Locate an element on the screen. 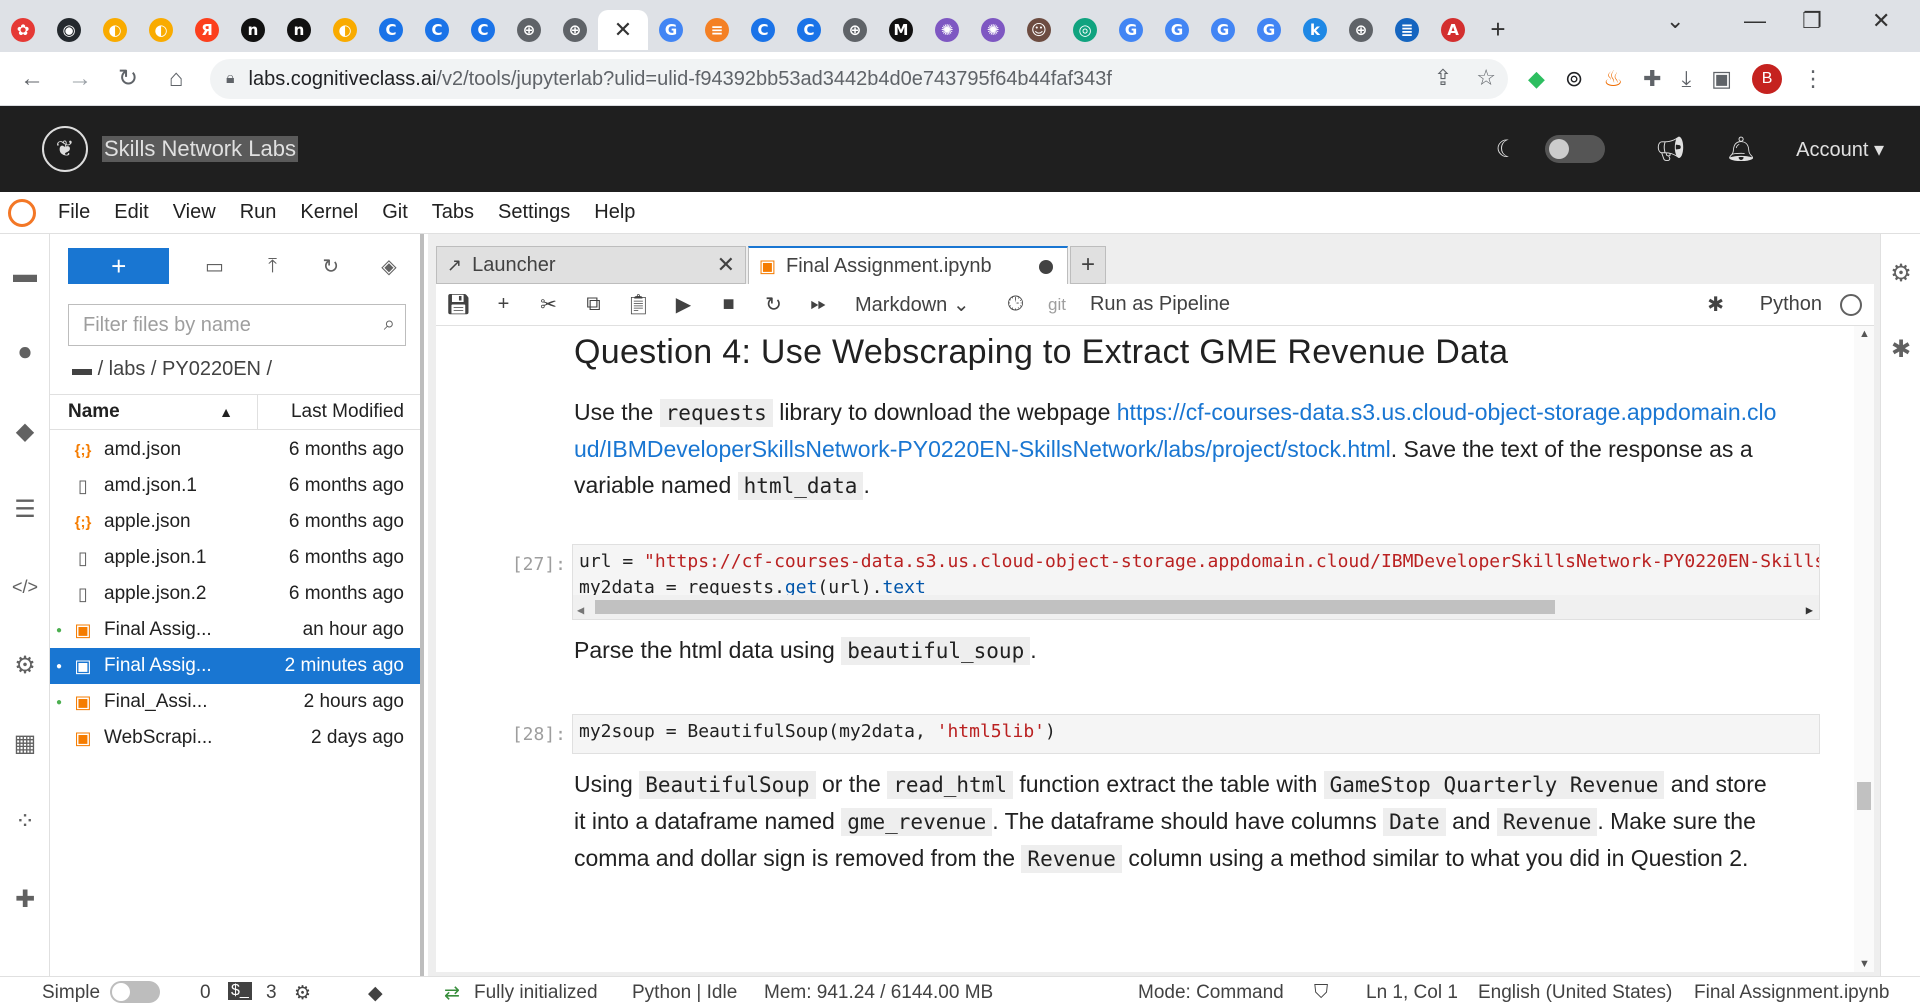 Image resolution: width=1920 pixels, height=1008 pixels. scroll-down-icon: ▼ is located at coordinates (1864, 964).